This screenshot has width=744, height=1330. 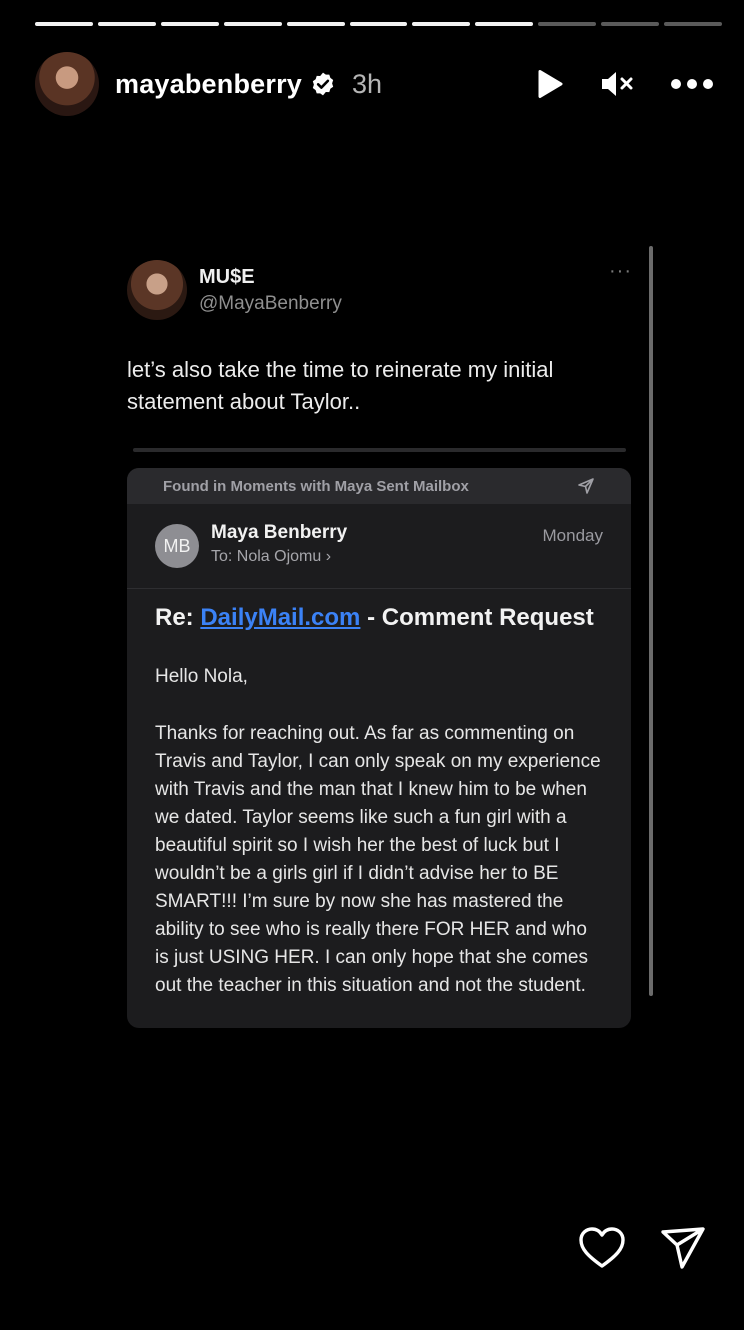 What do you see at coordinates (367, 83) in the screenshot?
I see `post-time: 3h` at bounding box center [367, 83].